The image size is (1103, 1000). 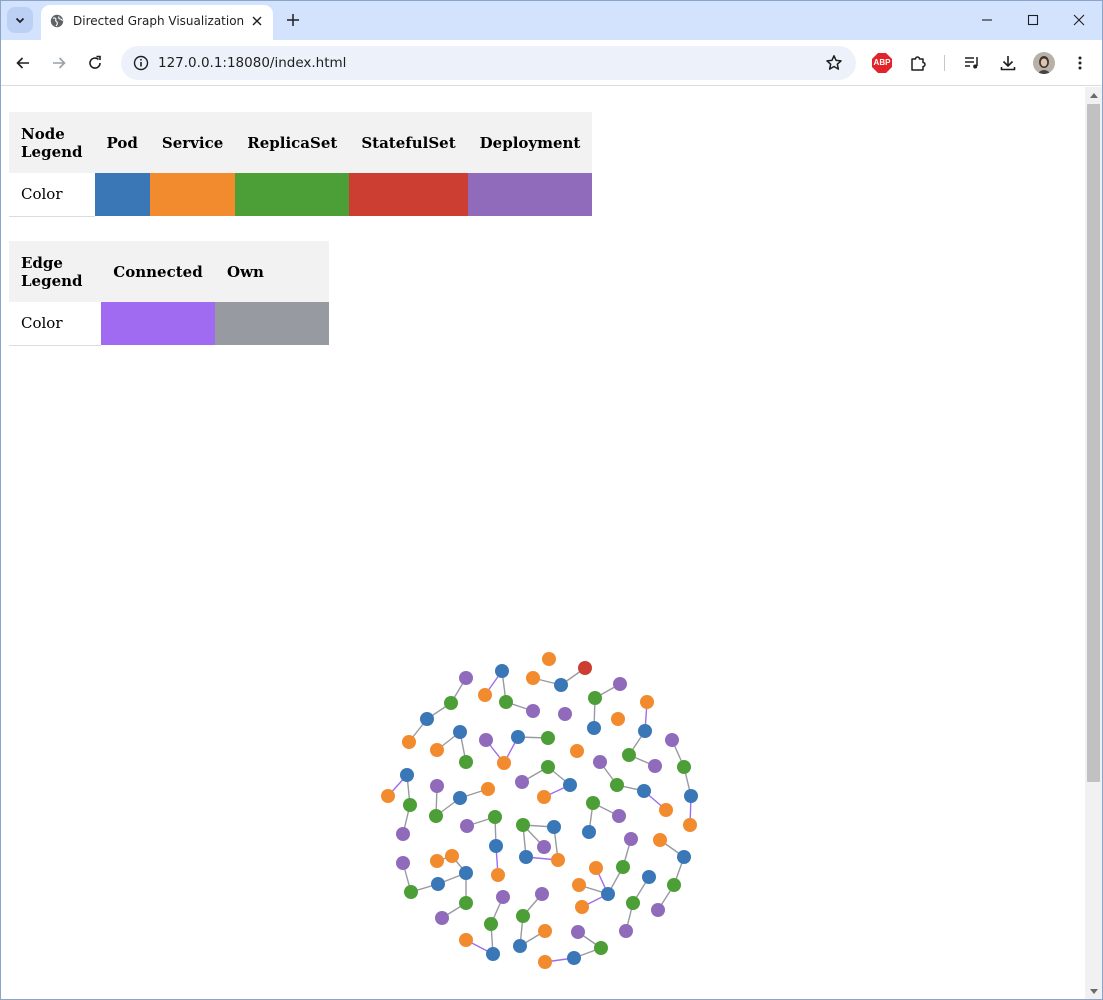 I want to click on site-info-button, so click(x=141, y=63).